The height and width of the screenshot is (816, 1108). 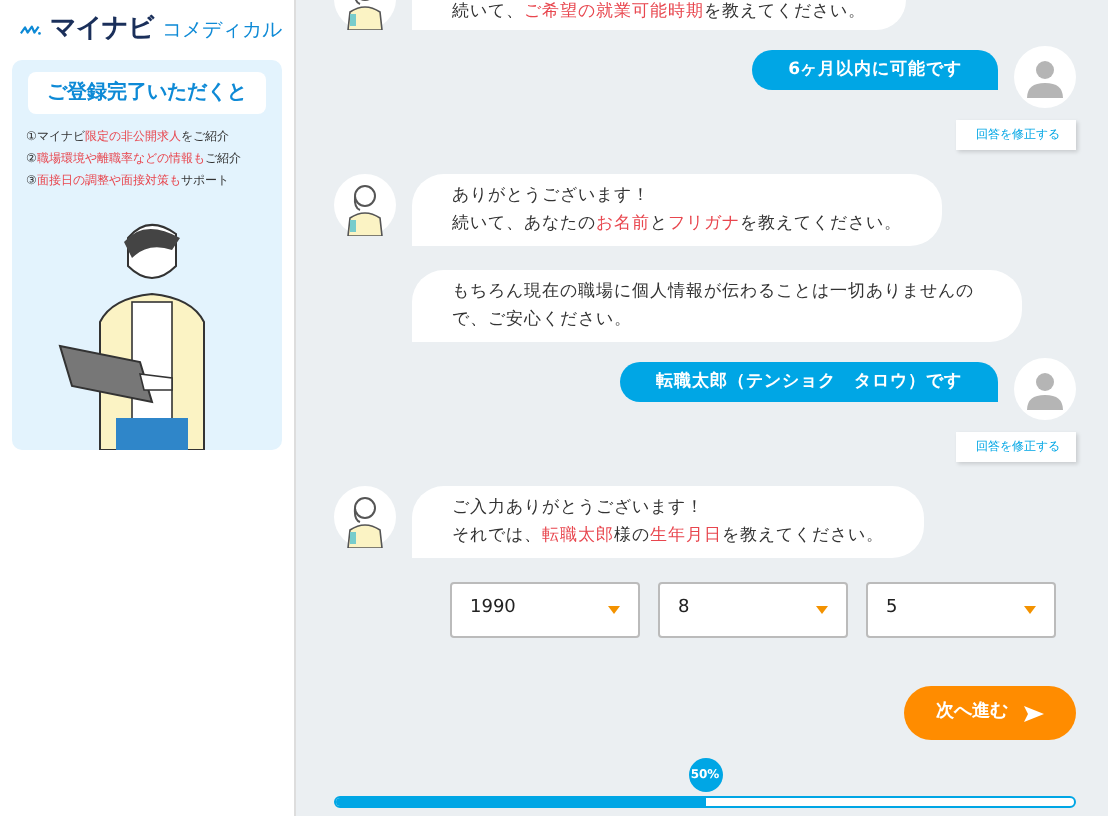 I want to click on assistant-message: ありがとうございます！ 続いて、あなたのお名前 と フリガナ を教えてください。, so click(x=677, y=210).